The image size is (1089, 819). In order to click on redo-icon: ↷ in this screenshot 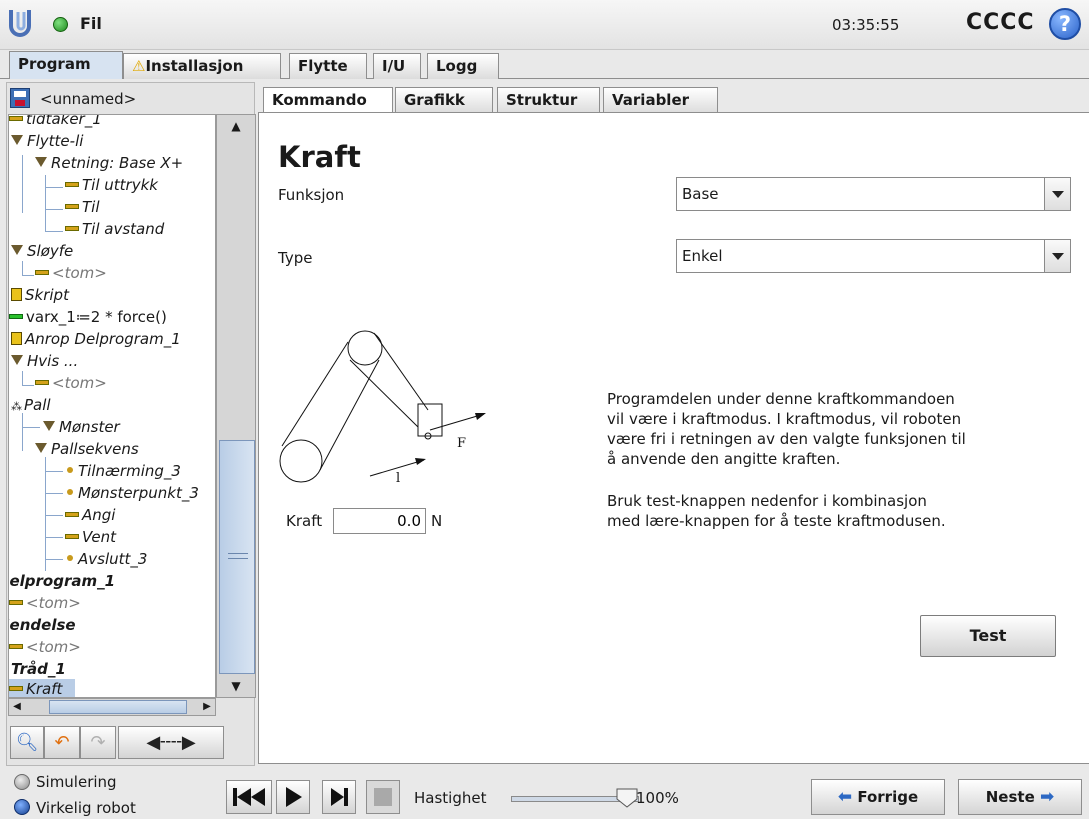, I will do `click(98, 742)`.